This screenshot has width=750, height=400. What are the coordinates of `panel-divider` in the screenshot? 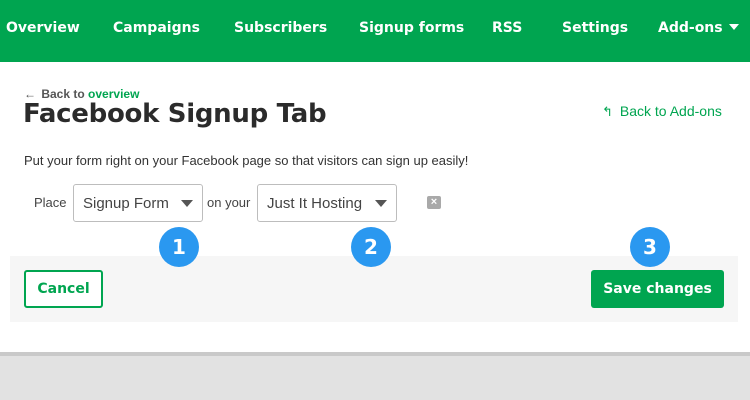 It's located at (375, 354).